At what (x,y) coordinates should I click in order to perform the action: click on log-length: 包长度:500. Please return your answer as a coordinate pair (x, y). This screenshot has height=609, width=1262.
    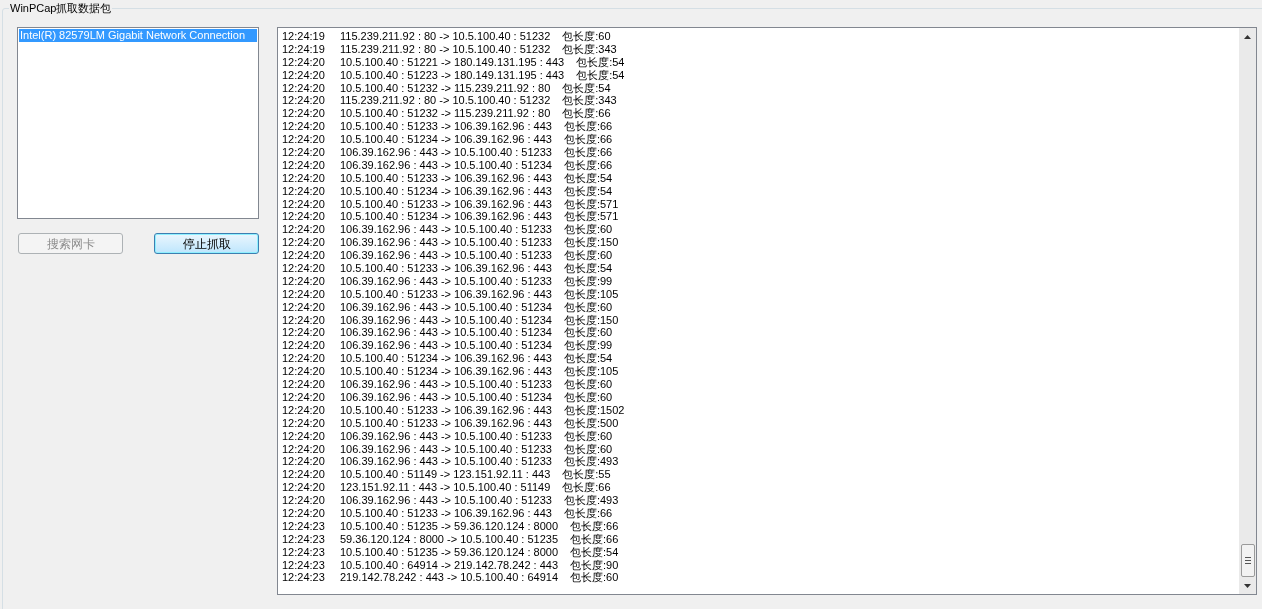
    Looking at the image, I should click on (591, 423).